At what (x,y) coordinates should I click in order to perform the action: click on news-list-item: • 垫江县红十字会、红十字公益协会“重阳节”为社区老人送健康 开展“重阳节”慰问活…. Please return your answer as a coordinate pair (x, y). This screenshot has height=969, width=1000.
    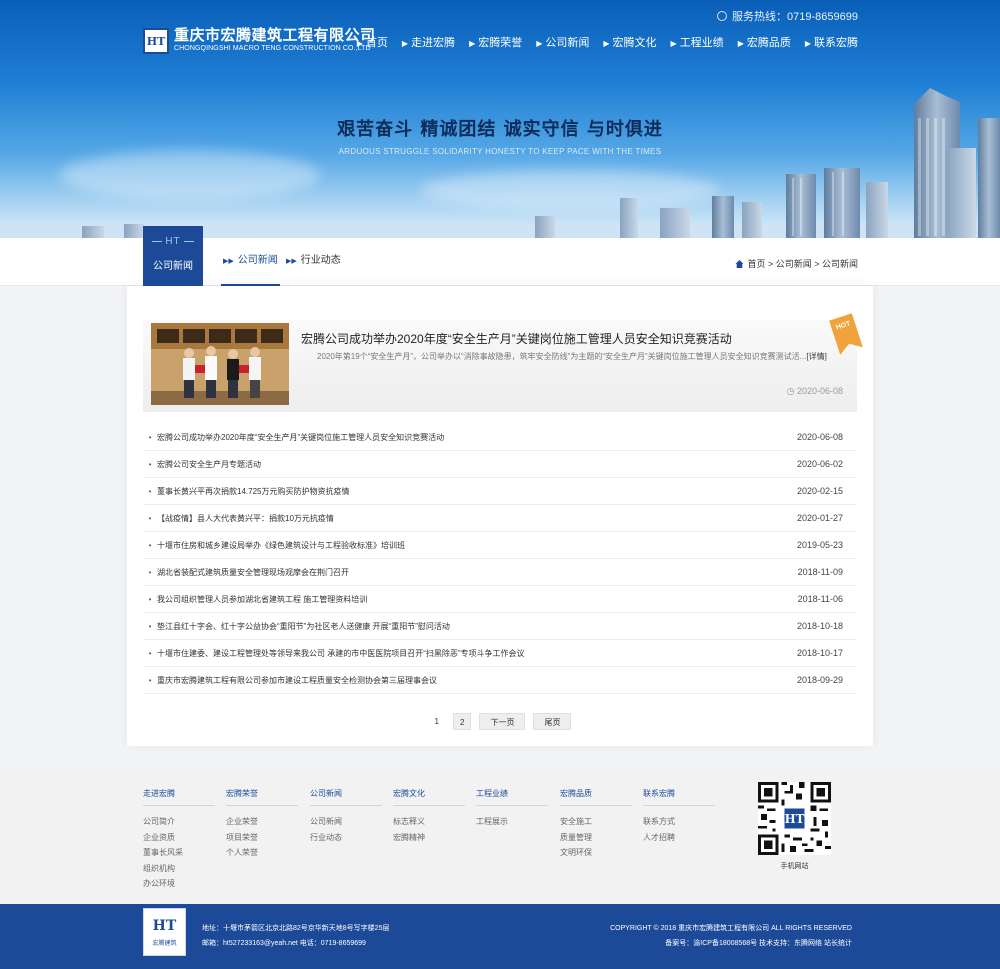
    Looking at the image, I should click on (500, 626).